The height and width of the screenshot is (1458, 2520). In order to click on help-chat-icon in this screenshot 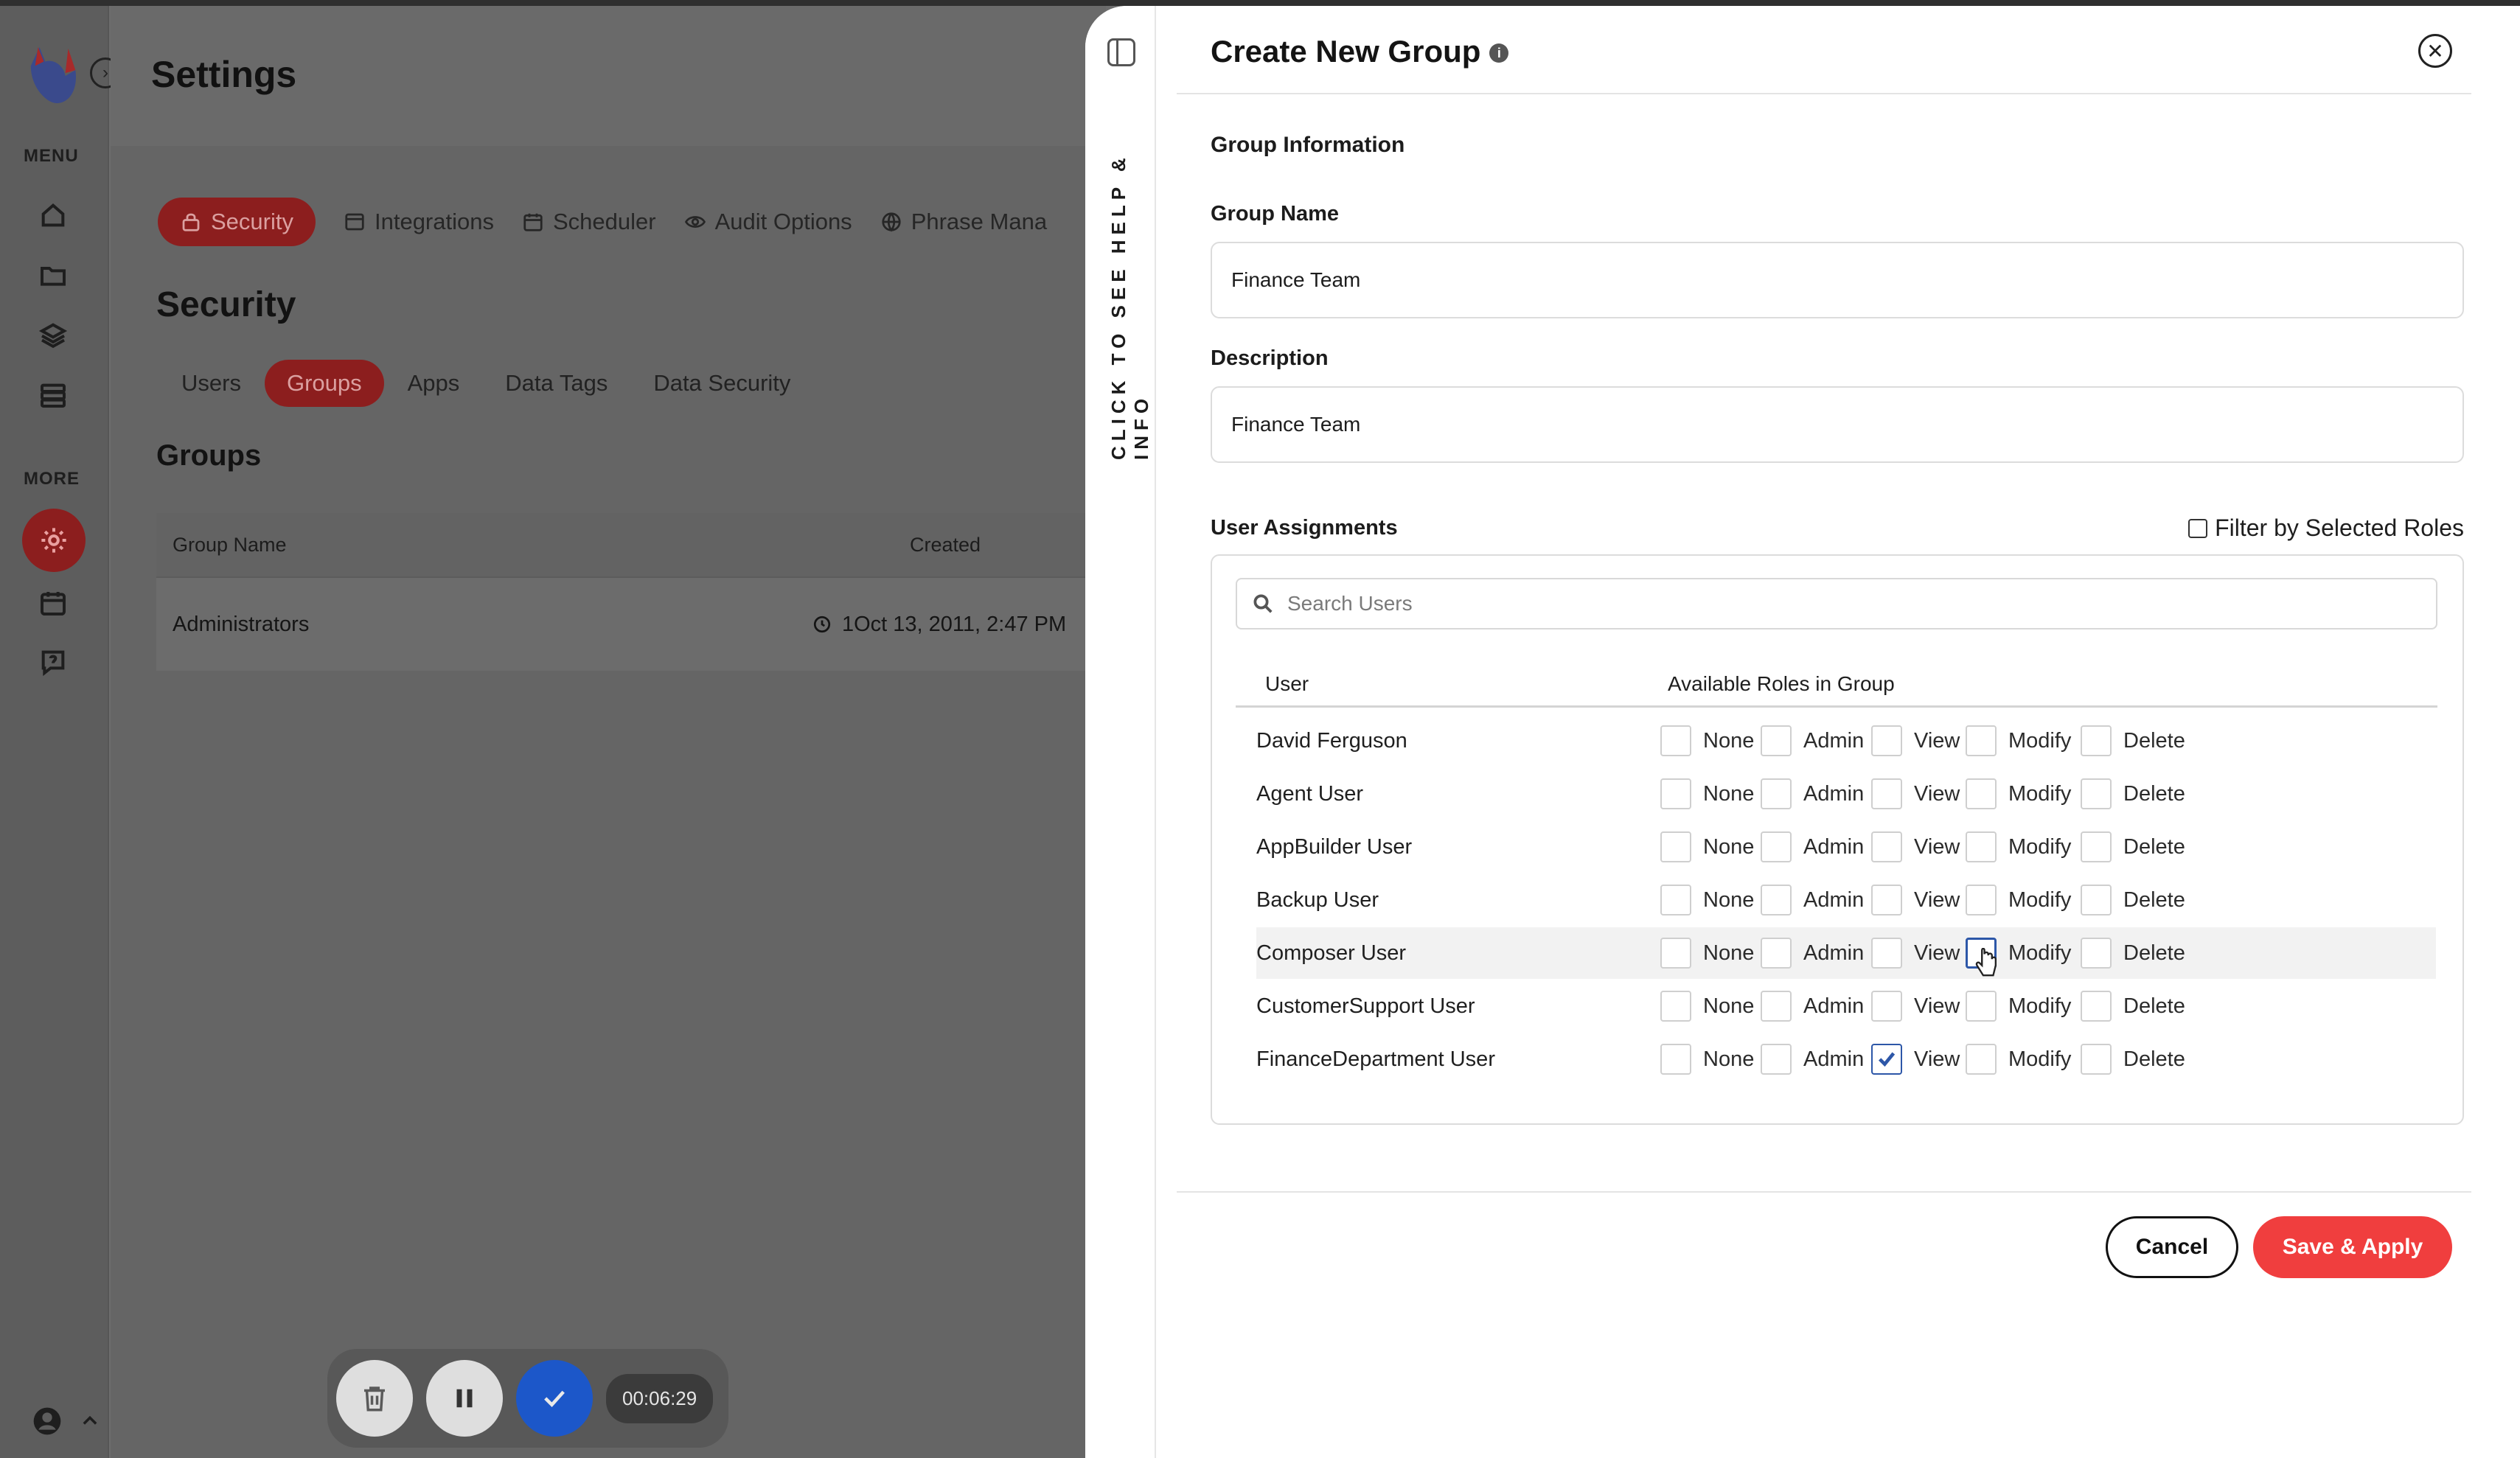, I will do `click(53, 662)`.